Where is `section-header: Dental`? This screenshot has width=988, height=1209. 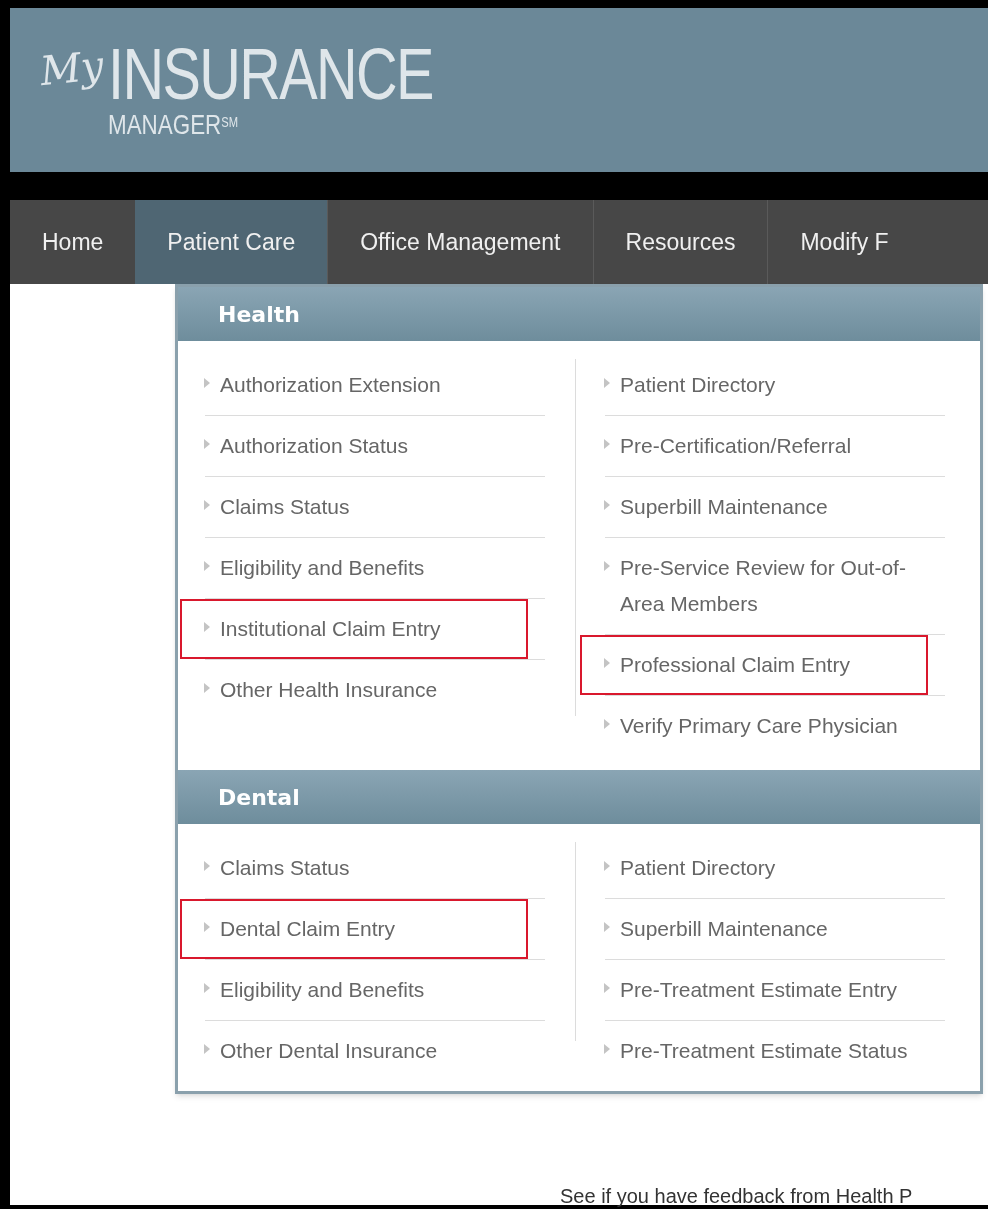
section-header: Dental is located at coordinates (579, 797).